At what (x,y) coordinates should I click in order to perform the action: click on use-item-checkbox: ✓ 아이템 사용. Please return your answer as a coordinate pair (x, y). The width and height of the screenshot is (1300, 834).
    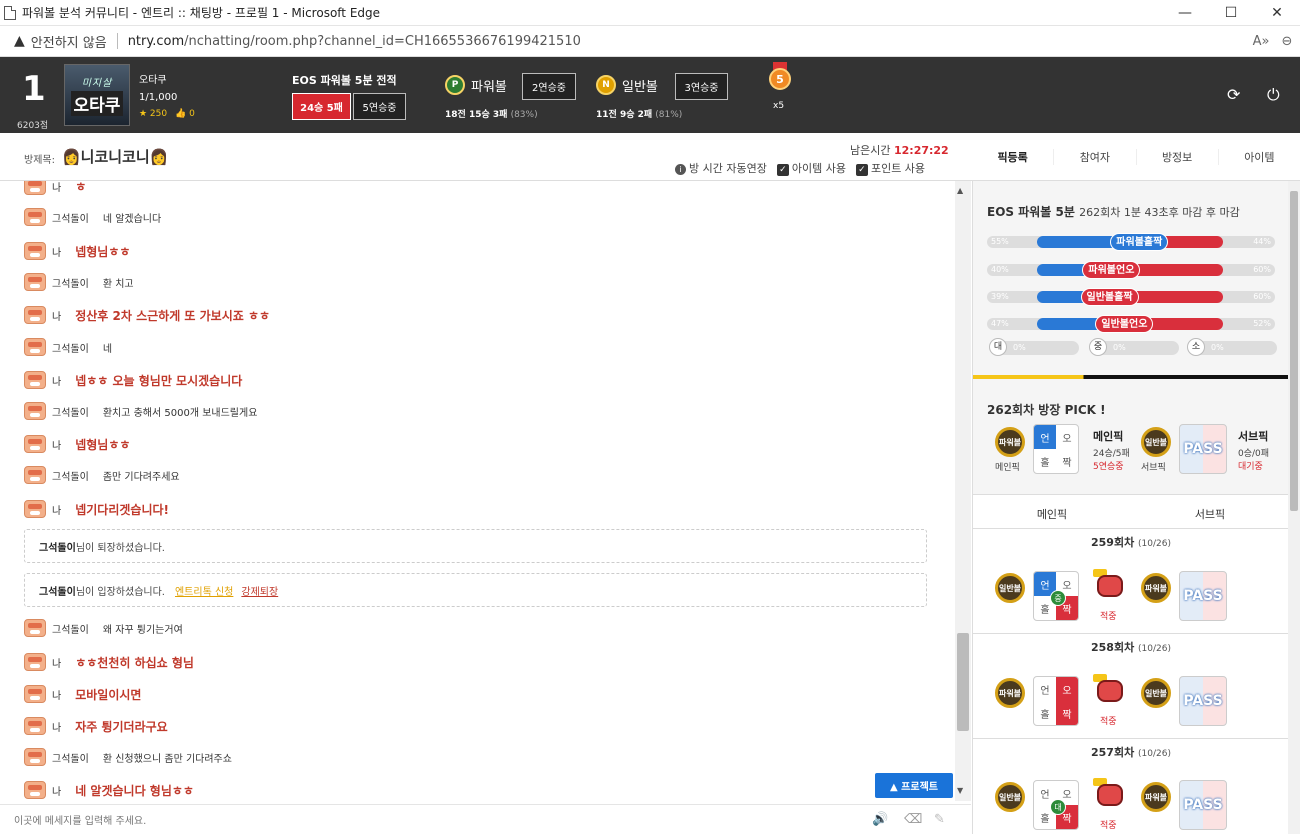
    Looking at the image, I should click on (811, 168).